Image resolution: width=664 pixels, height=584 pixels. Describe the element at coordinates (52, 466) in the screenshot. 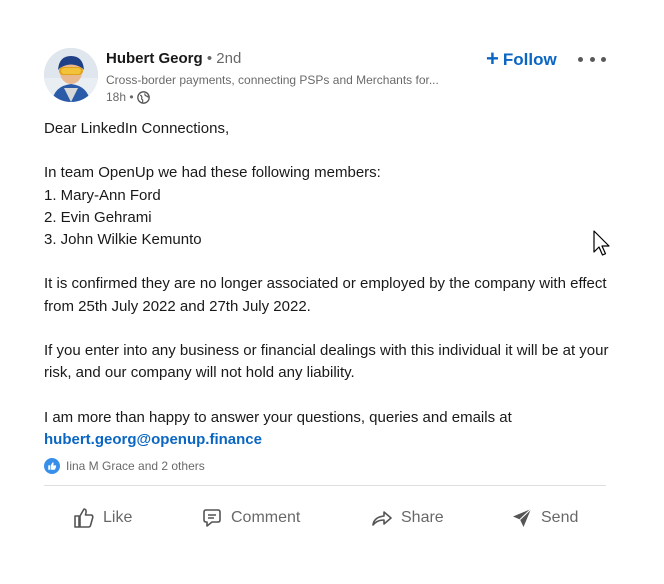

I see `like-reaction-icon` at that location.